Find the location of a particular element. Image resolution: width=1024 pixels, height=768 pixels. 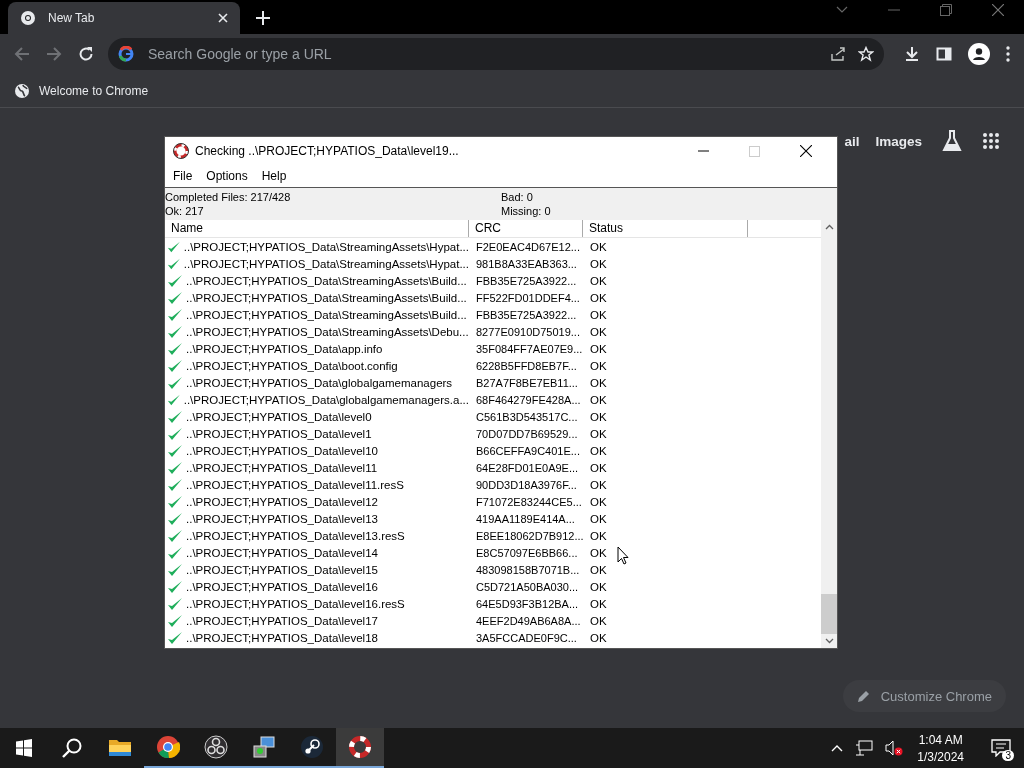

scroll-thumb is located at coordinates (829, 614).